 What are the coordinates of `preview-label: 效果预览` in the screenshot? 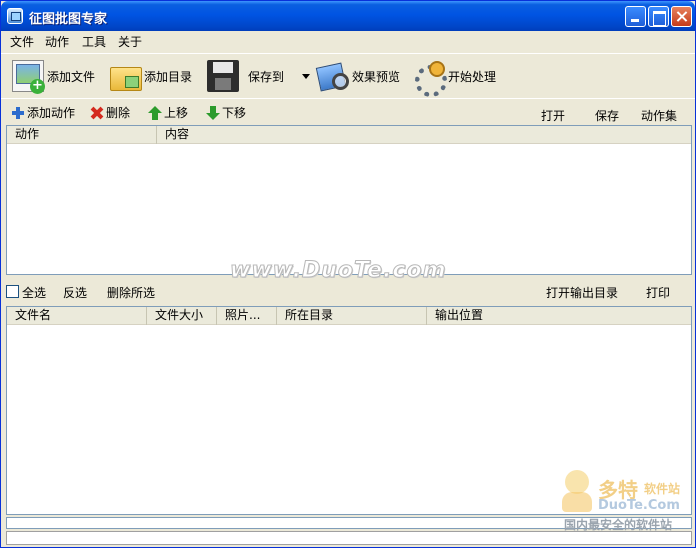 It's located at (376, 76).